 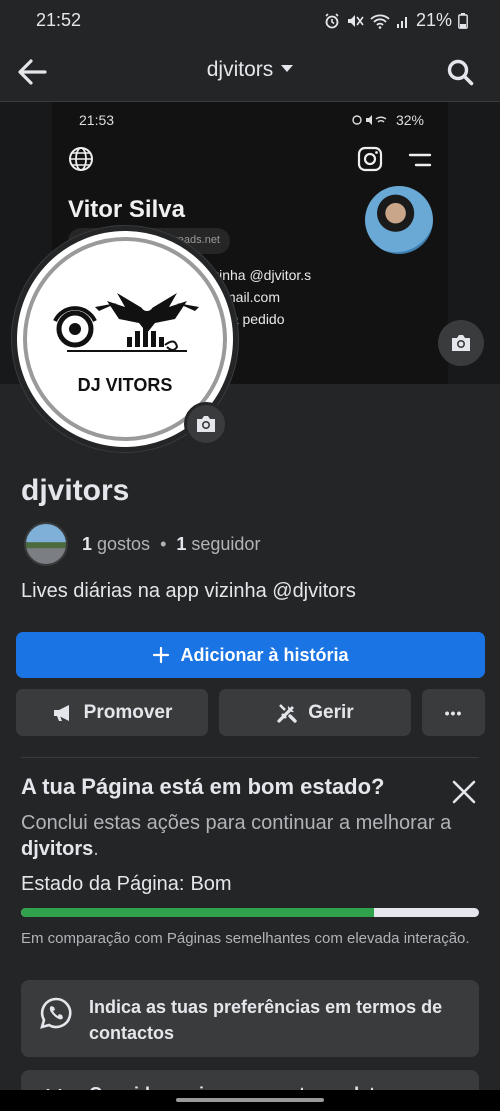 What do you see at coordinates (211, 884) in the screenshot?
I see `page-status-value: Bom` at bounding box center [211, 884].